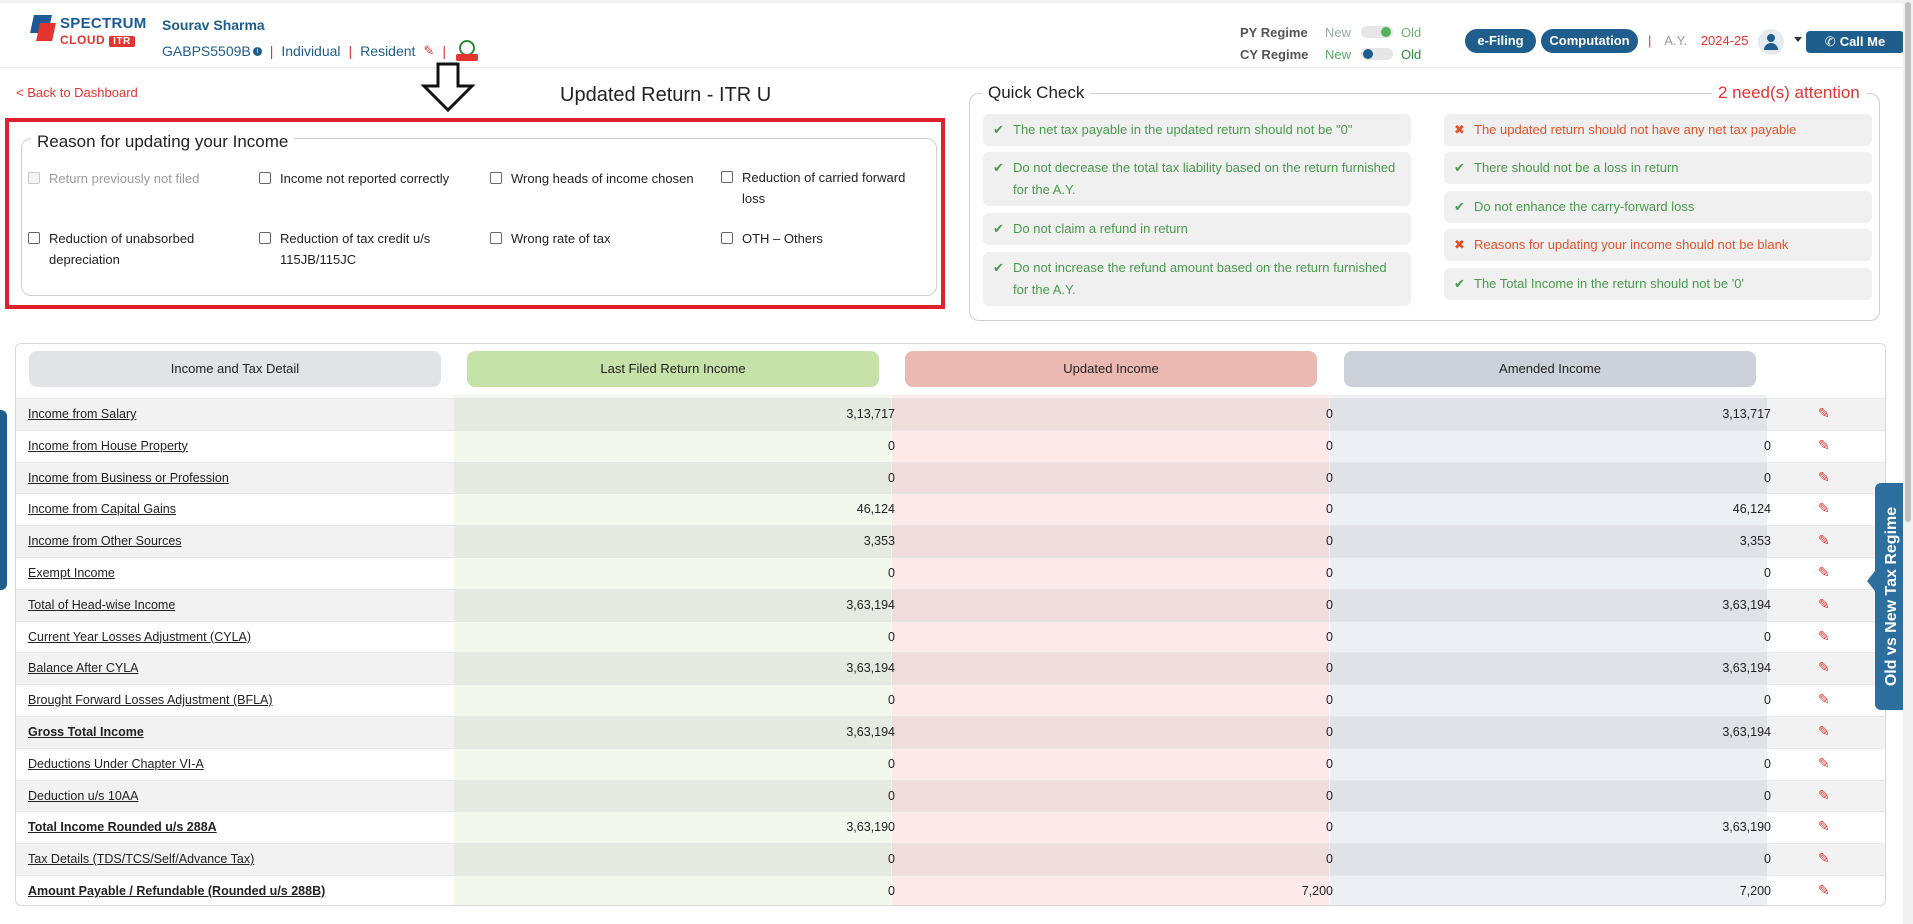 Image resolution: width=1913 pixels, height=924 pixels. I want to click on row-label-link: Income from House Property, so click(108, 446).